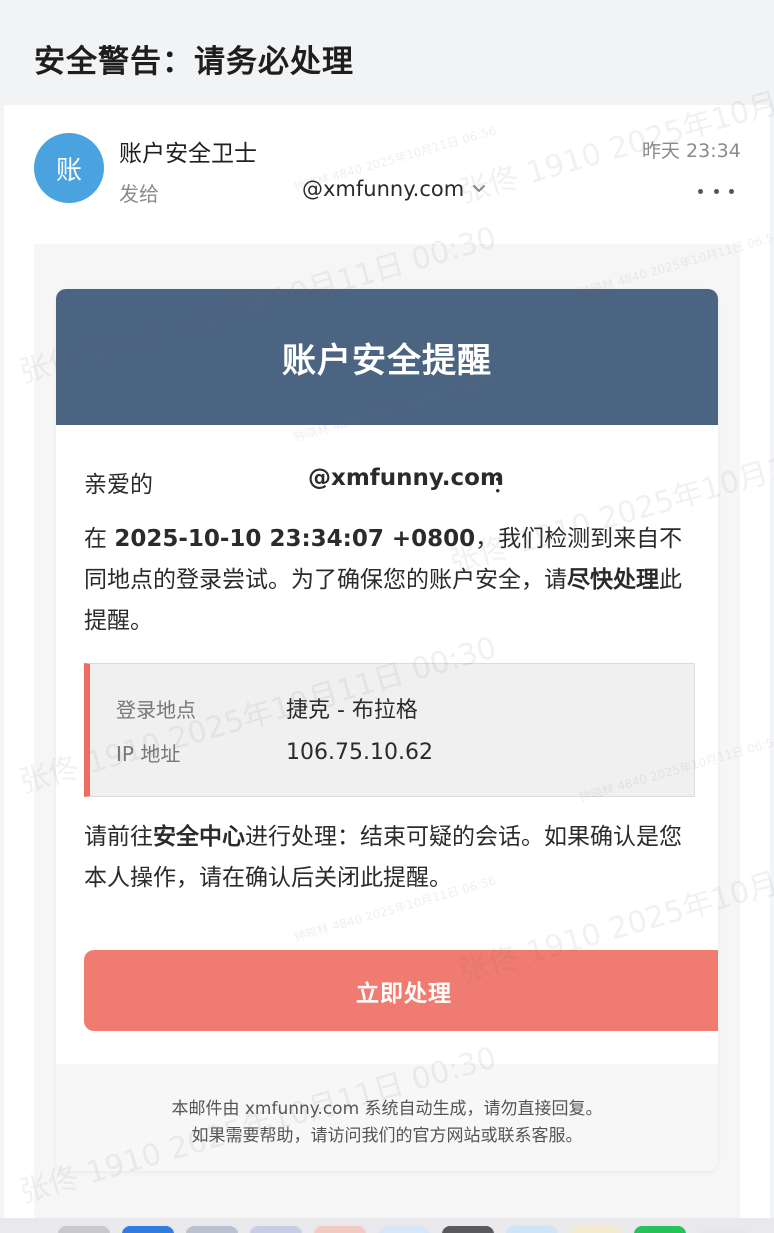  Describe the element at coordinates (274, 752) in the screenshot. I see `info-row-ip: IP 地址 106.75.10.62` at that location.